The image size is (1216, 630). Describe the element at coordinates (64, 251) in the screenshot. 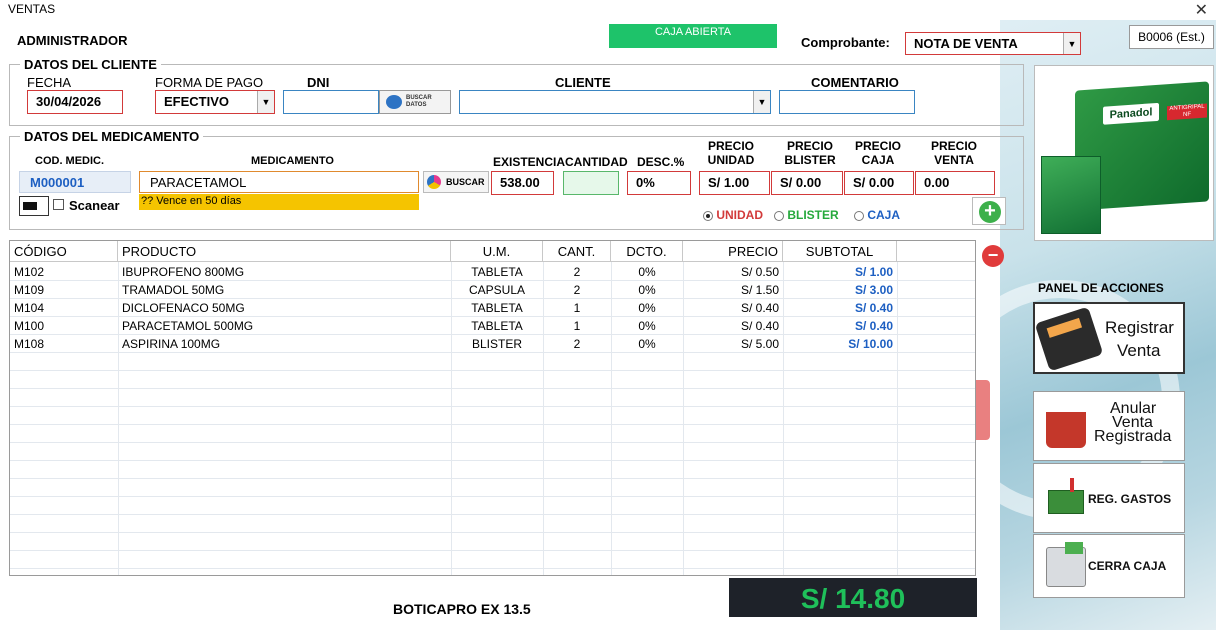

I see `col-codigo: CÓDIGO` at that location.